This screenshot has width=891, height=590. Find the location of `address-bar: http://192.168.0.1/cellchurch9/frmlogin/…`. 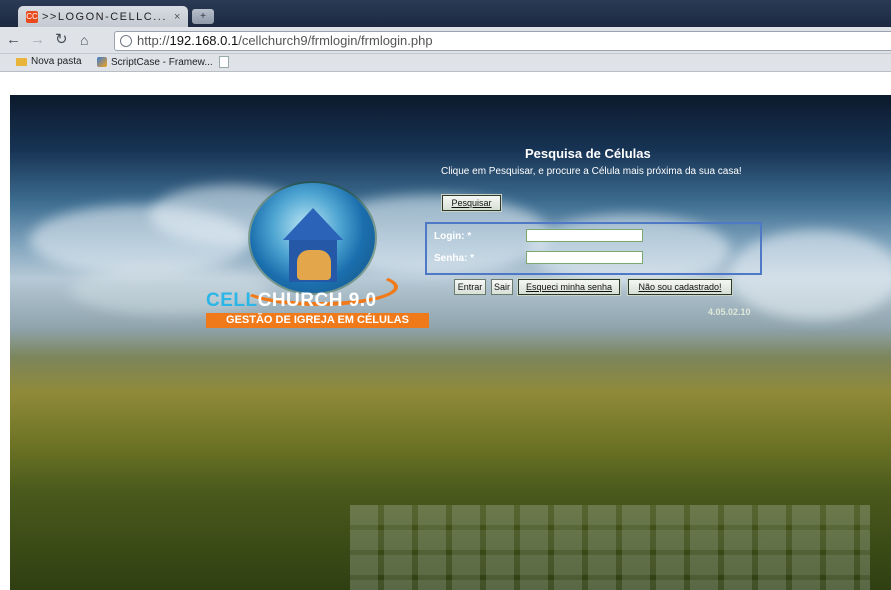

address-bar: http://192.168.0.1/cellchurch9/frmlogin/… is located at coordinates (502, 41).